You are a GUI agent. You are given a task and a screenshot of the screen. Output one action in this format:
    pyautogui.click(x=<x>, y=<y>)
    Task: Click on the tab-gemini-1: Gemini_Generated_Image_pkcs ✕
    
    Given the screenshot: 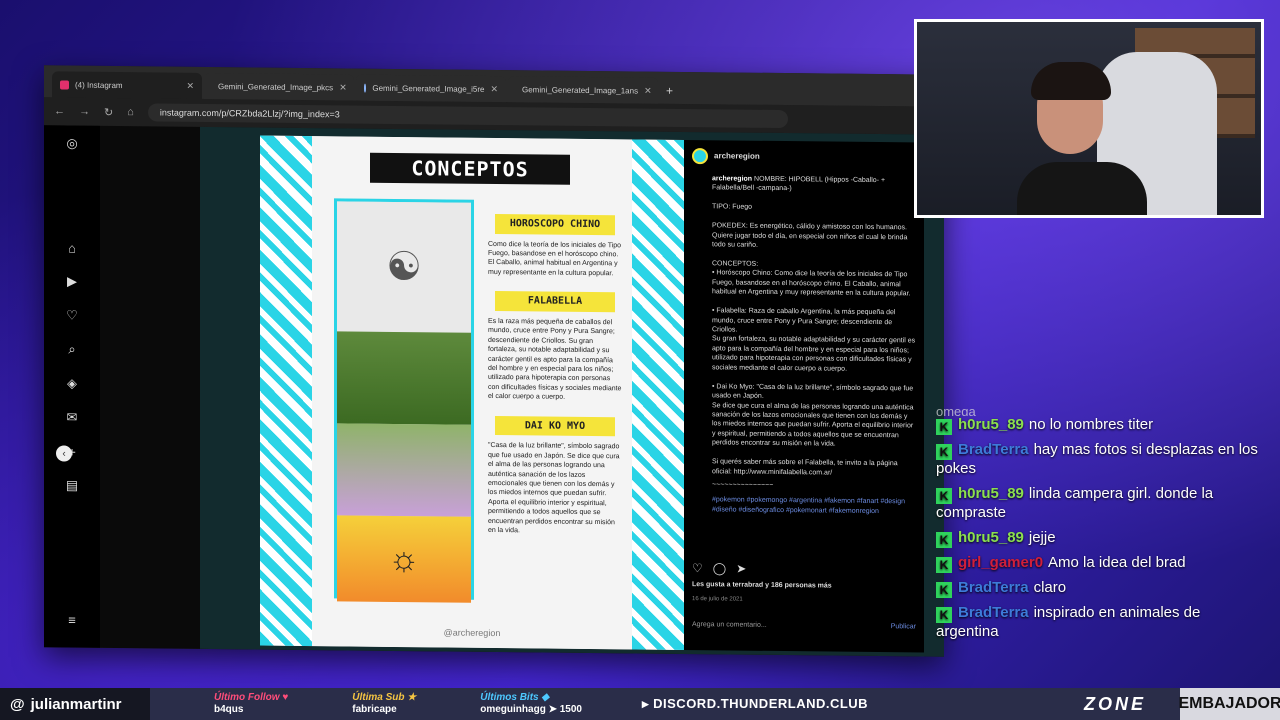 What is the action you would take?
    pyautogui.click(x=279, y=86)
    